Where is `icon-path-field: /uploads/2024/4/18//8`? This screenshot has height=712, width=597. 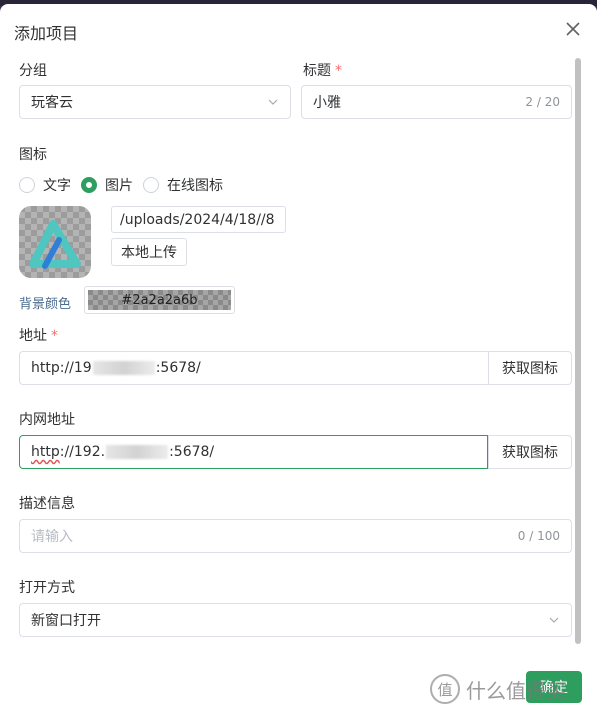 icon-path-field: /uploads/2024/4/18//8 is located at coordinates (198, 219).